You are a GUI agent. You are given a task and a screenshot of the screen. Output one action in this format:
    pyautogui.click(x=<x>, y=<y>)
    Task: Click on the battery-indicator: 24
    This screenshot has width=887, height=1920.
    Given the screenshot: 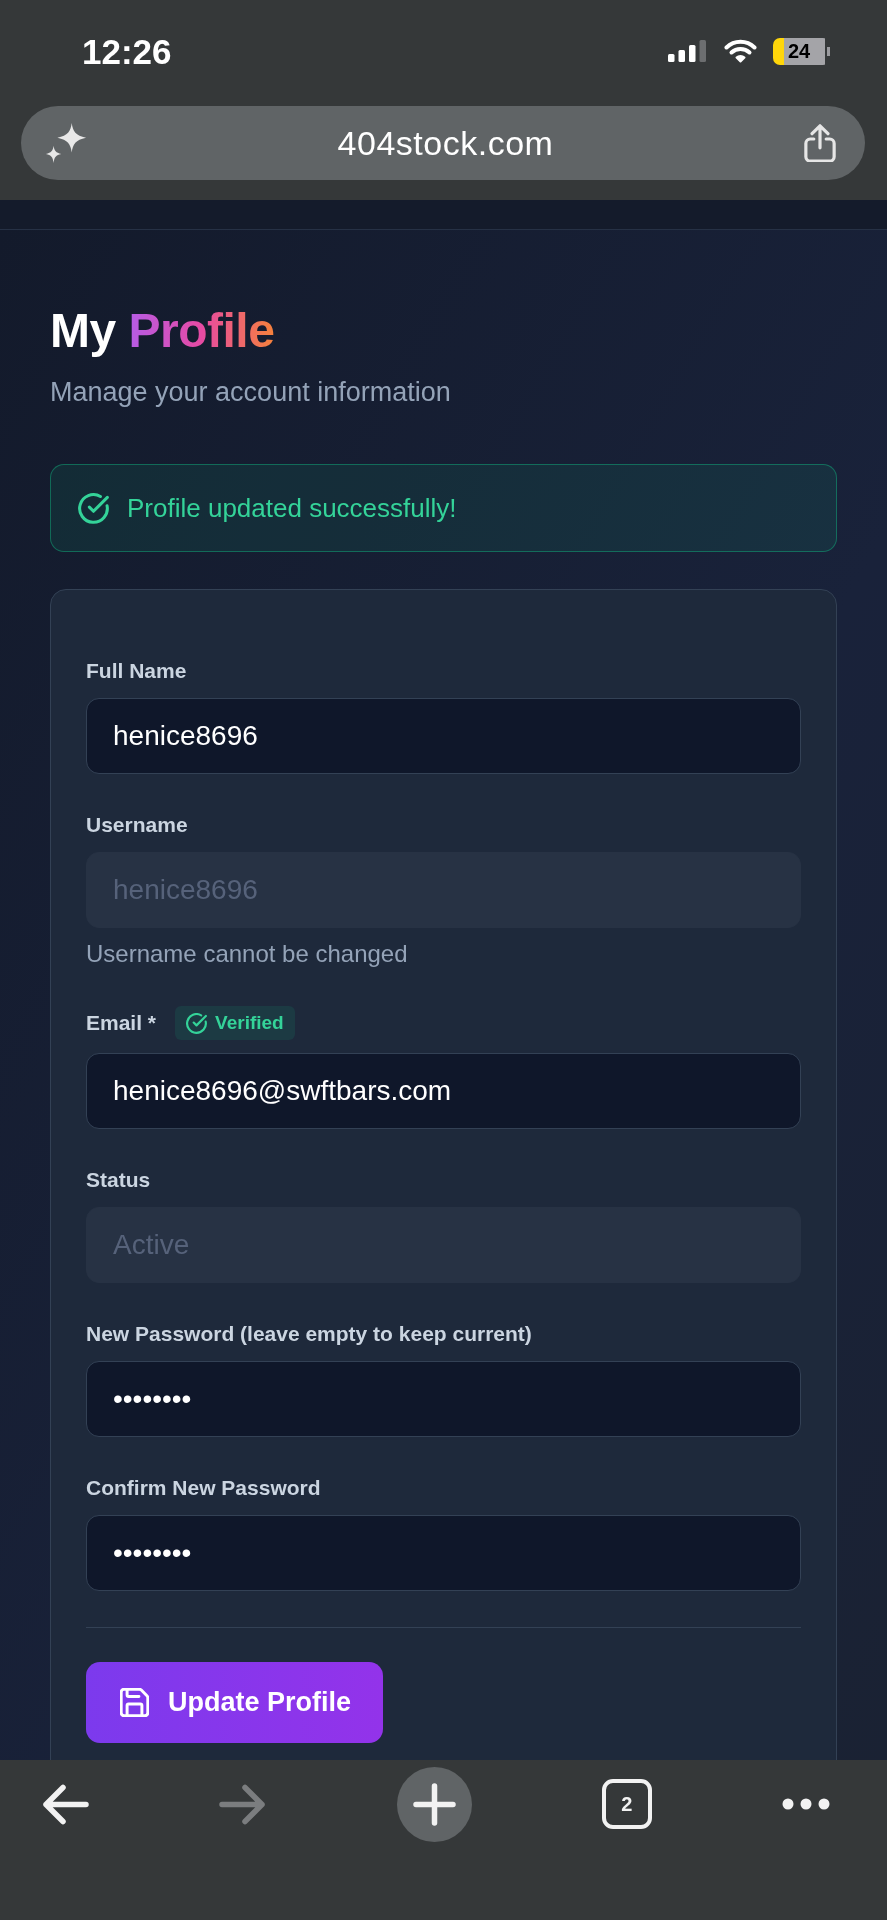 What is the action you would take?
    pyautogui.click(x=801, y=51)
    